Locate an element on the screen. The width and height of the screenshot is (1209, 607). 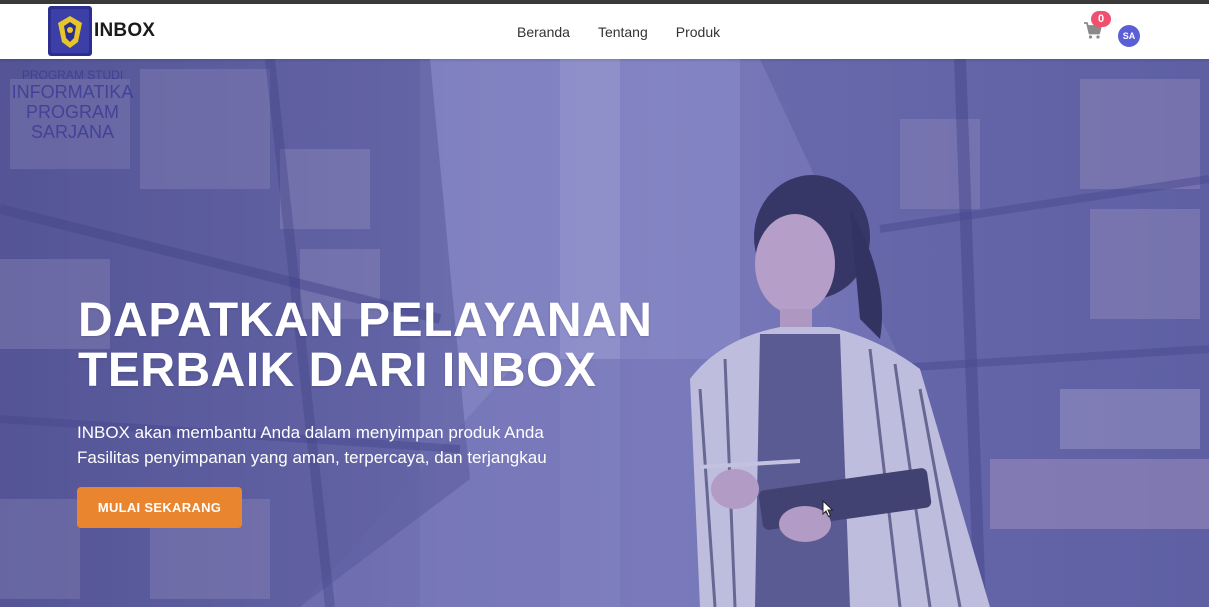
watermark-line-3: PROGRAM SARJANA is located at coordinates (72, 122).